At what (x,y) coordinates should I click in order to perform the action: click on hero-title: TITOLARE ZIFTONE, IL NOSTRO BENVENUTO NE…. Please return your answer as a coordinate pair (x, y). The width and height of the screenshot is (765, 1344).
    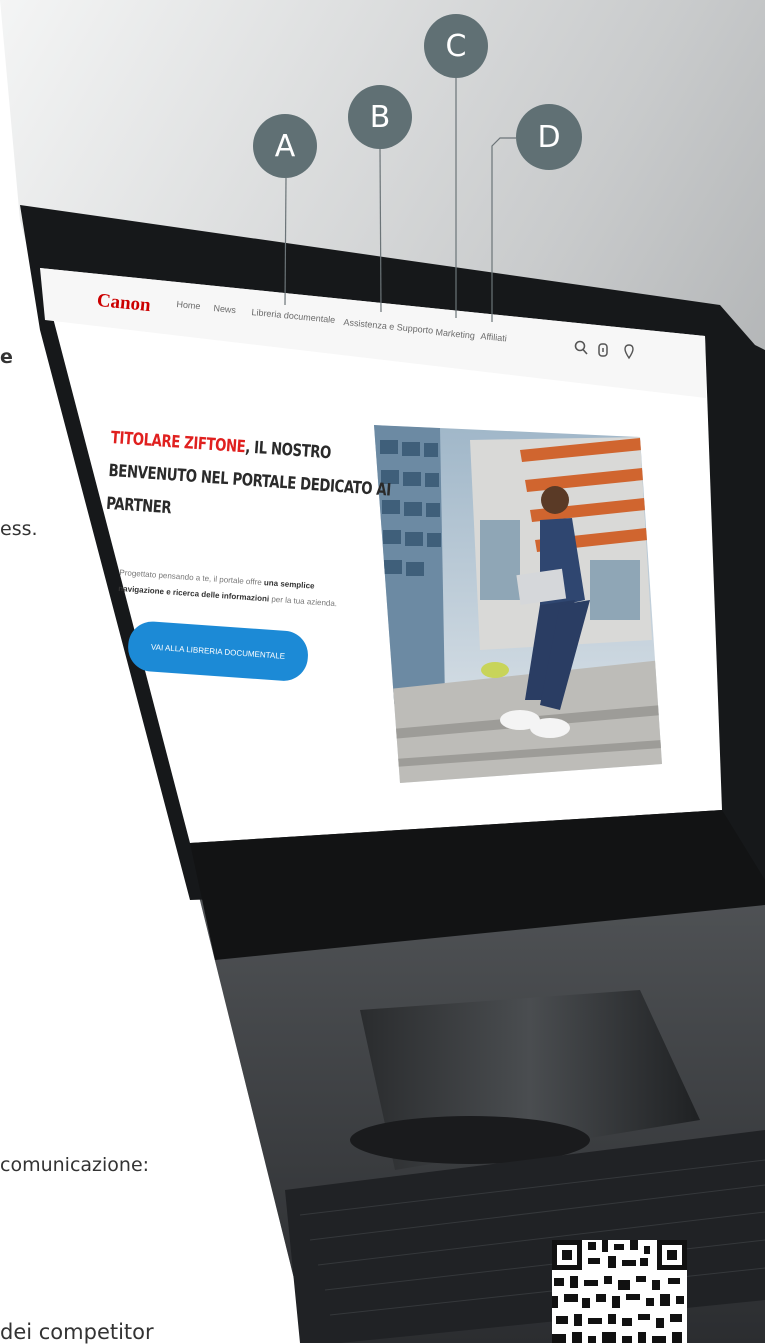
    Looking at the image, I should click on (249, 481).